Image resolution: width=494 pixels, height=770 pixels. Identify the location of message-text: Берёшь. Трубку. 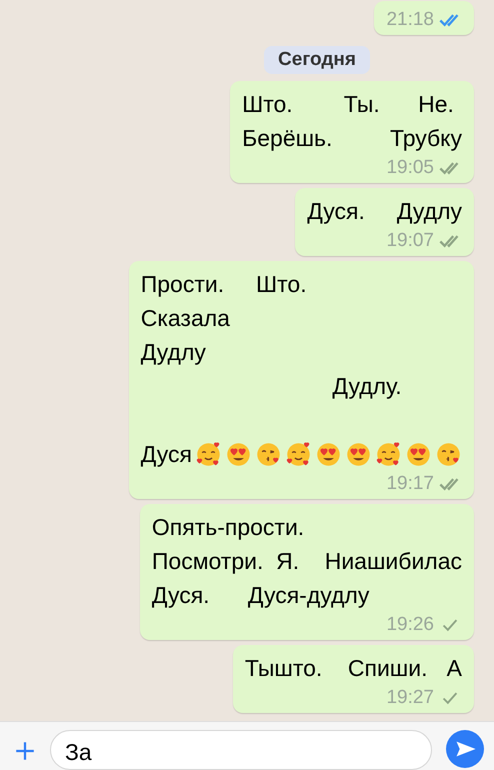
(352, 138).